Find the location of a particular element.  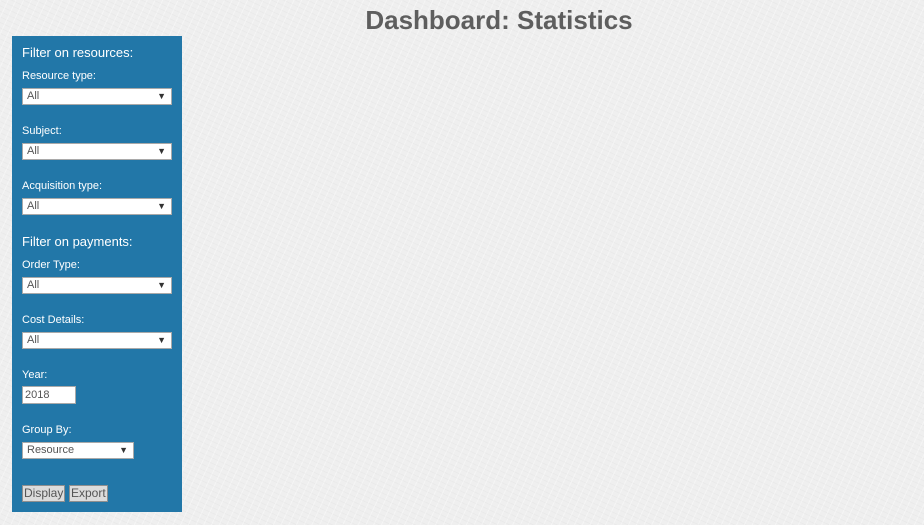

export-button: Export is located at coordinates (88, 493).